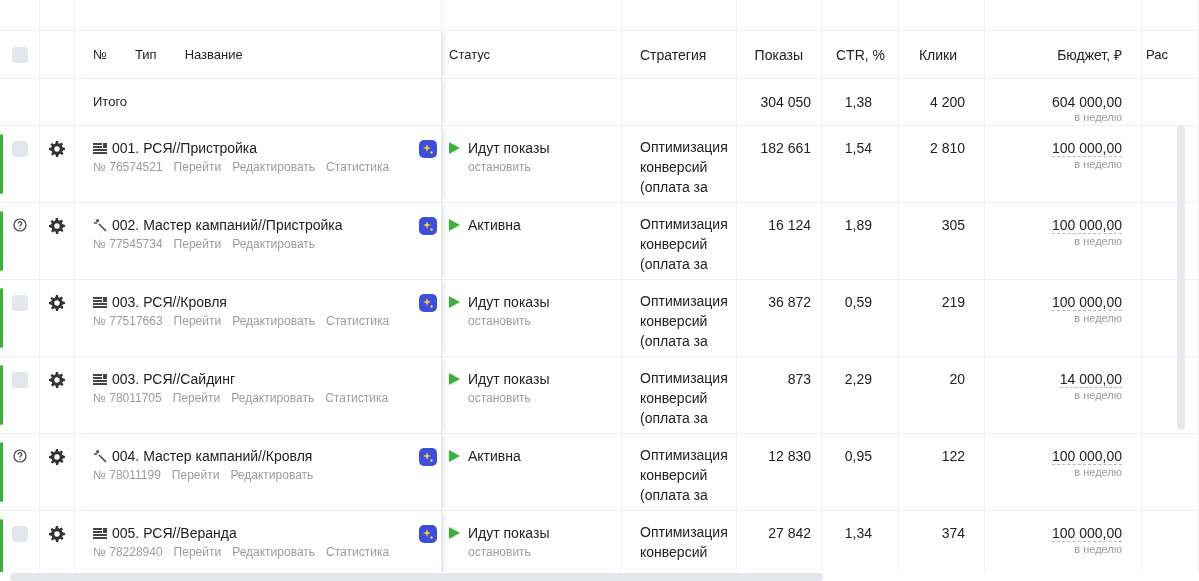 This screenshot has height=581, width=1199. Describe the element at coordinates (128, 244) in the screenshot. I see `campaign-id: № 77545734` at that location.